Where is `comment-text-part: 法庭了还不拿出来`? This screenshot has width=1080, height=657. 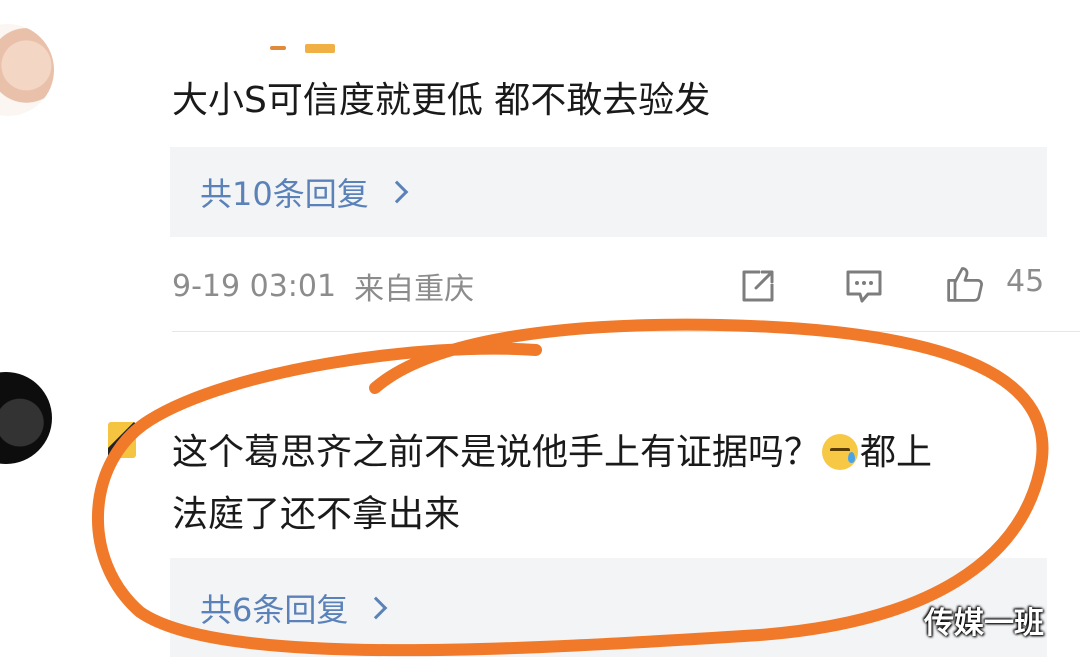
comment-text-part: 法庭了还不拿出来 is located at coordinates (316, 514).